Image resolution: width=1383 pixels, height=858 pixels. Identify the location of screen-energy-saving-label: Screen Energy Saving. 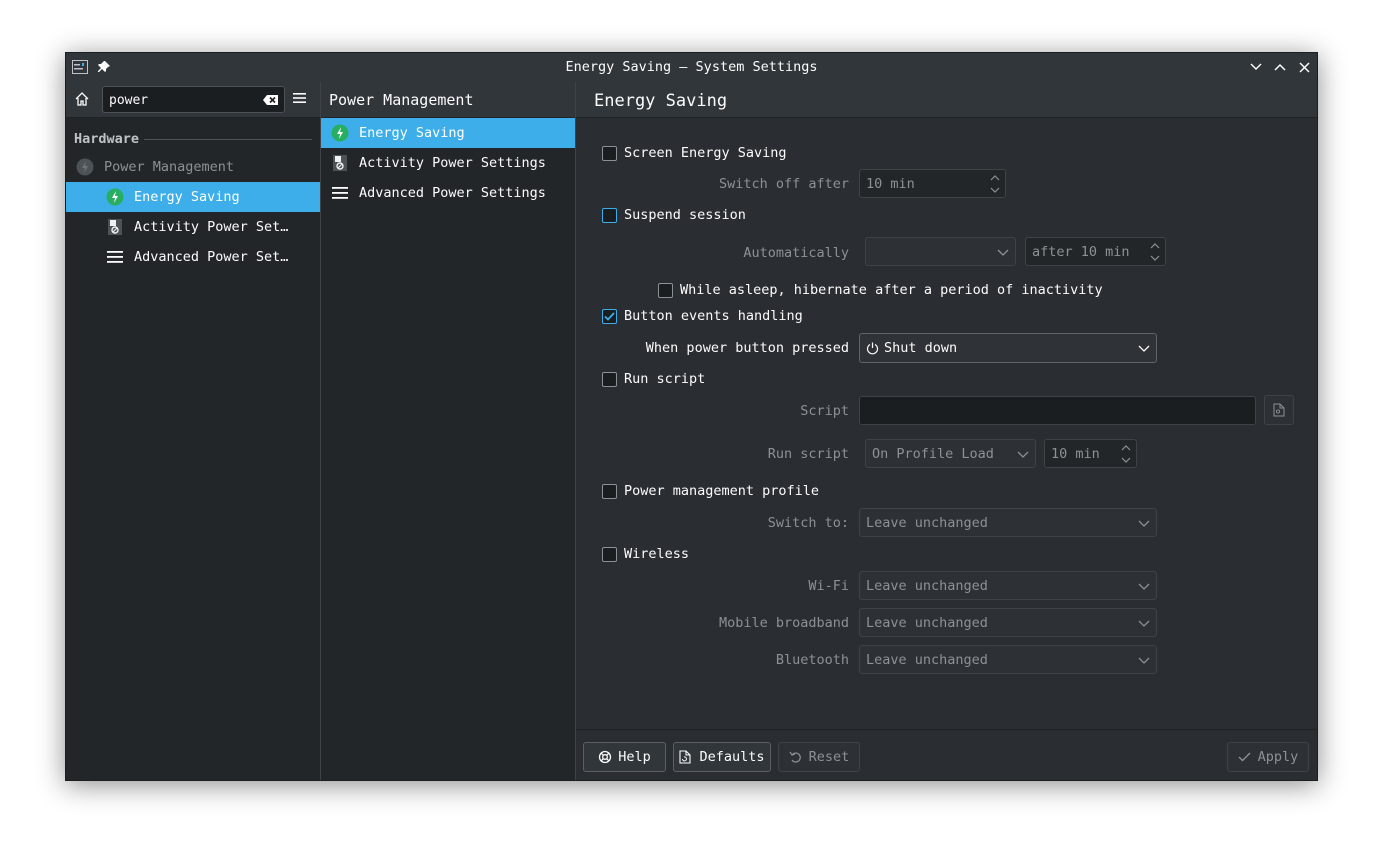
(705, 153).